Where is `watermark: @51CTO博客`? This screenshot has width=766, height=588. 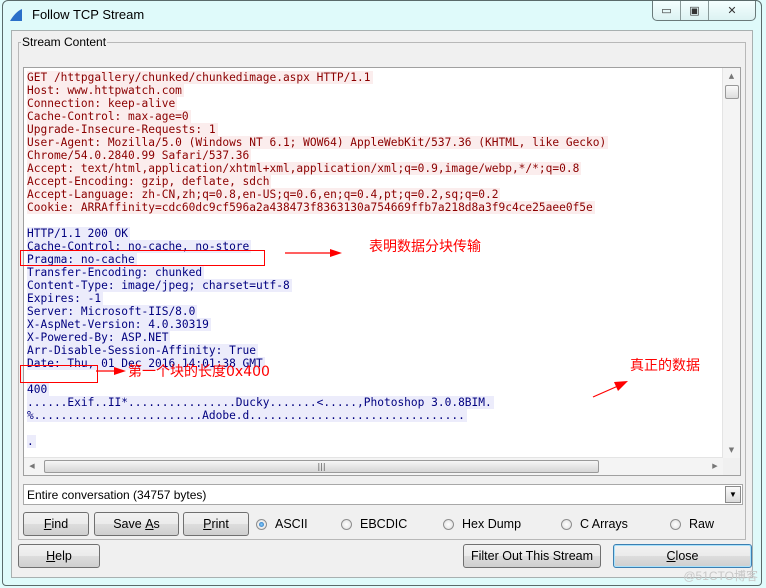 watermark: @51CTO博客 is located at coordinates (720, 576).